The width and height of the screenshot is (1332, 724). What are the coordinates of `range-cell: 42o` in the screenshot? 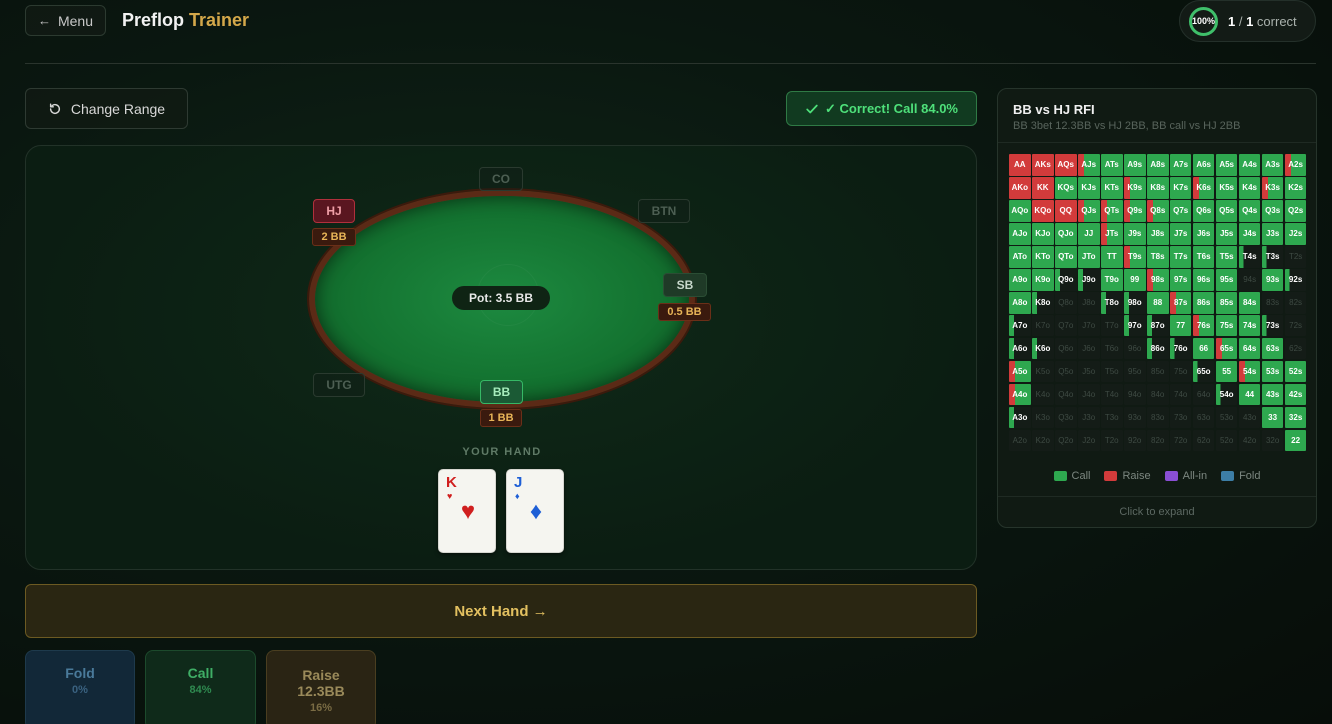 It's located at (1249, 440).